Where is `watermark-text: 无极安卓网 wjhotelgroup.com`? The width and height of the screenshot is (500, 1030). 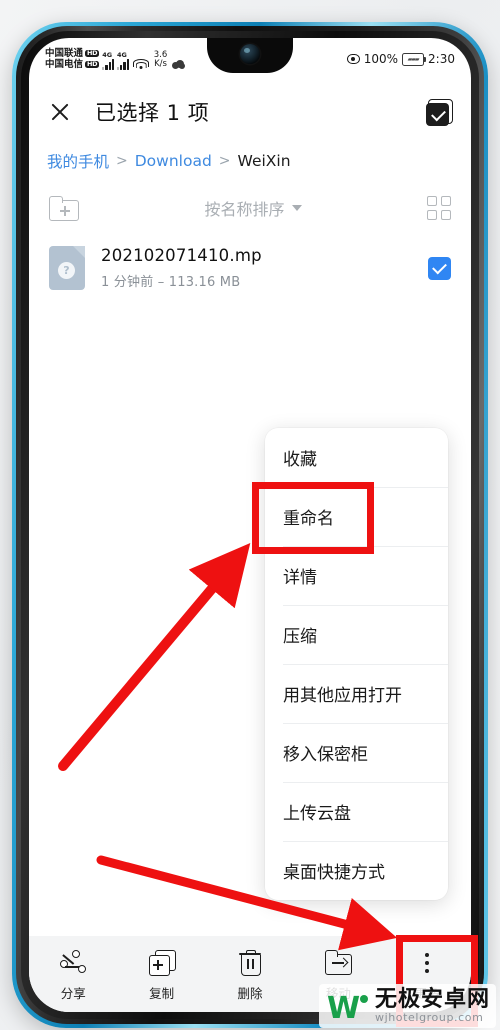 watermark-text: 无极安卓网 wjhotelgroup.com is located at coordinates (432, 1005).